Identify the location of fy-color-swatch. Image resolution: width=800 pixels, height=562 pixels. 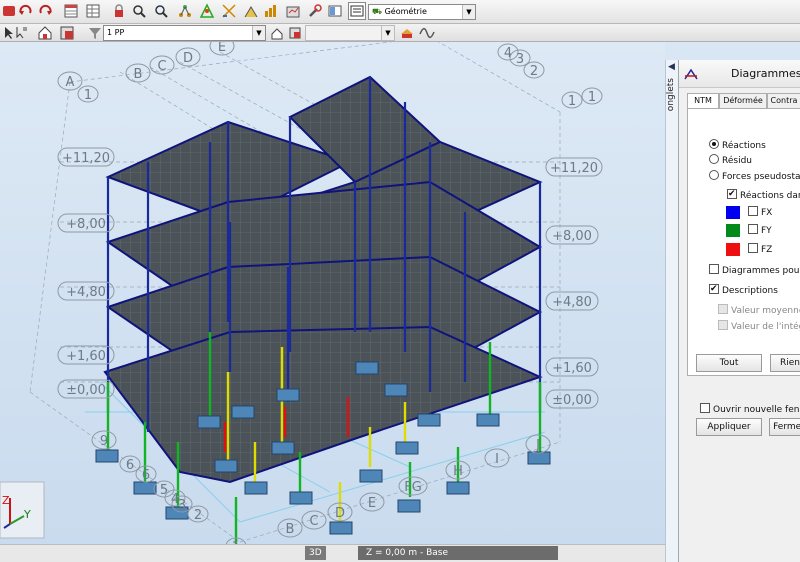
(733, 230).